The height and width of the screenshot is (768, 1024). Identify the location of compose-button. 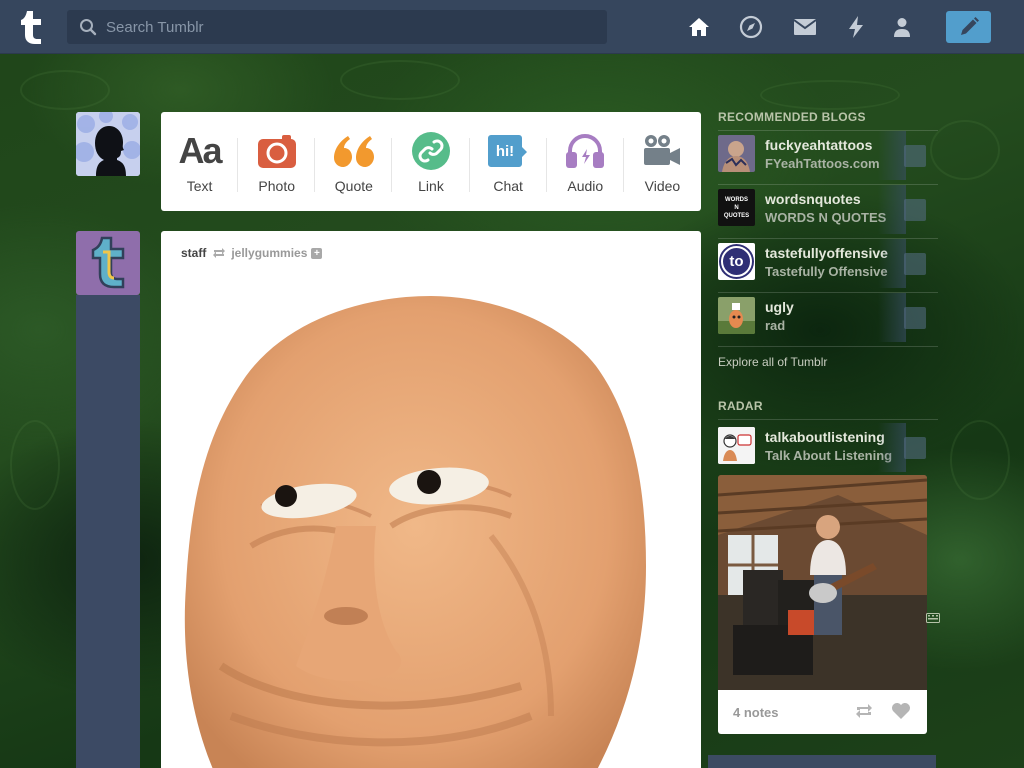
(968, 27).